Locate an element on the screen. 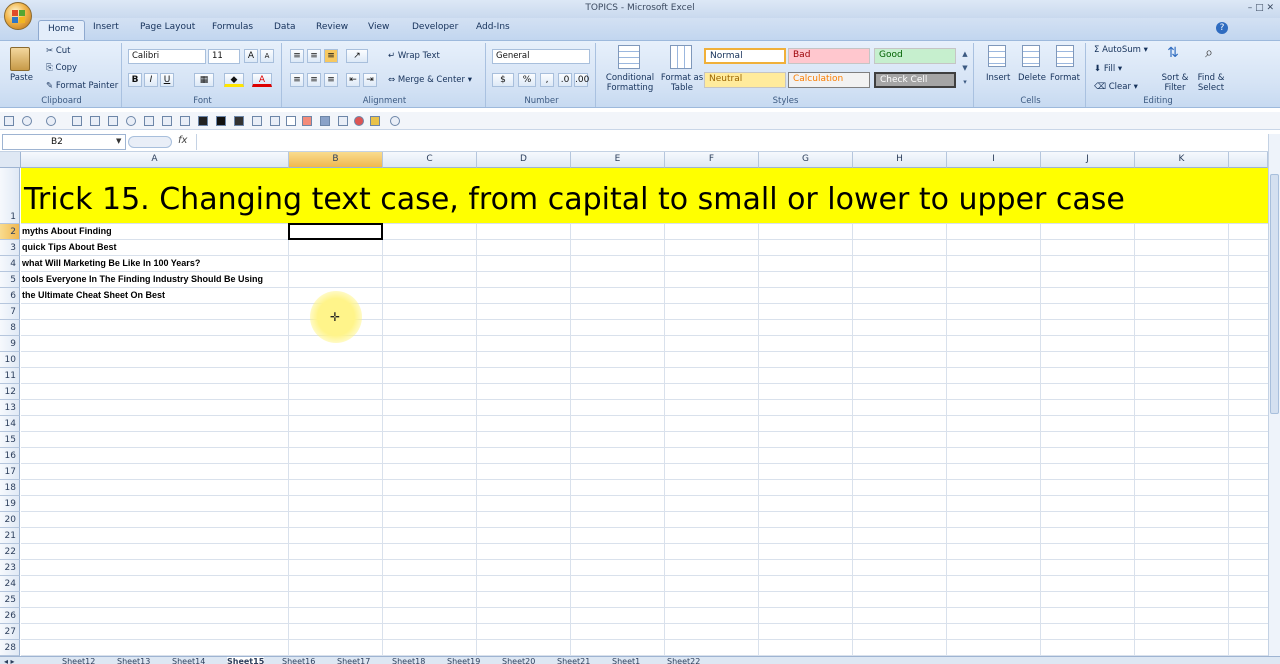 Image resolution: width=1280 pixels, height=664 pixels. row-header-14: 14 is located at coordinates (10, 424).